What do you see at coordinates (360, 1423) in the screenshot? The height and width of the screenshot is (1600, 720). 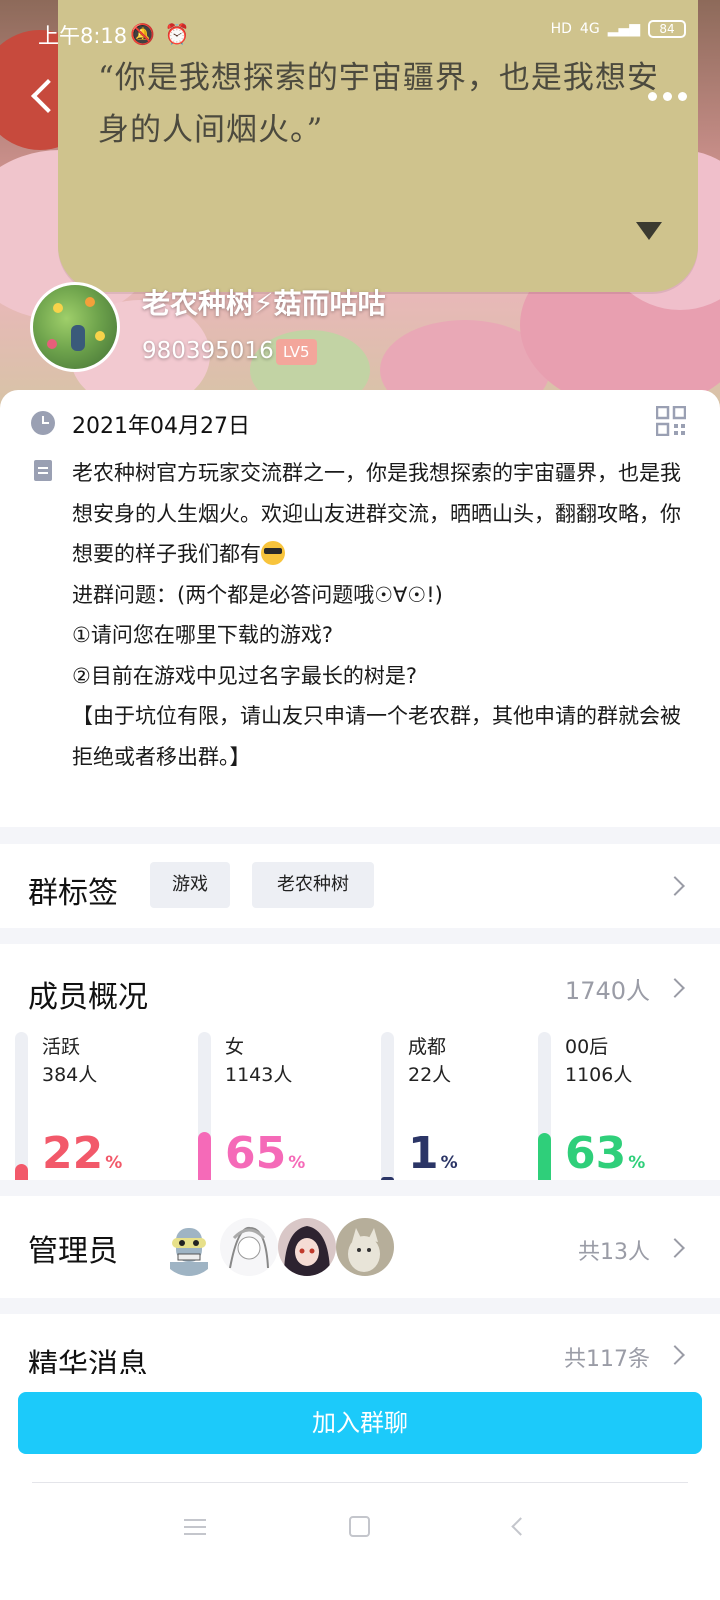 I see `join-group-button: 加入群聊` at bounding box center [360, 1423].